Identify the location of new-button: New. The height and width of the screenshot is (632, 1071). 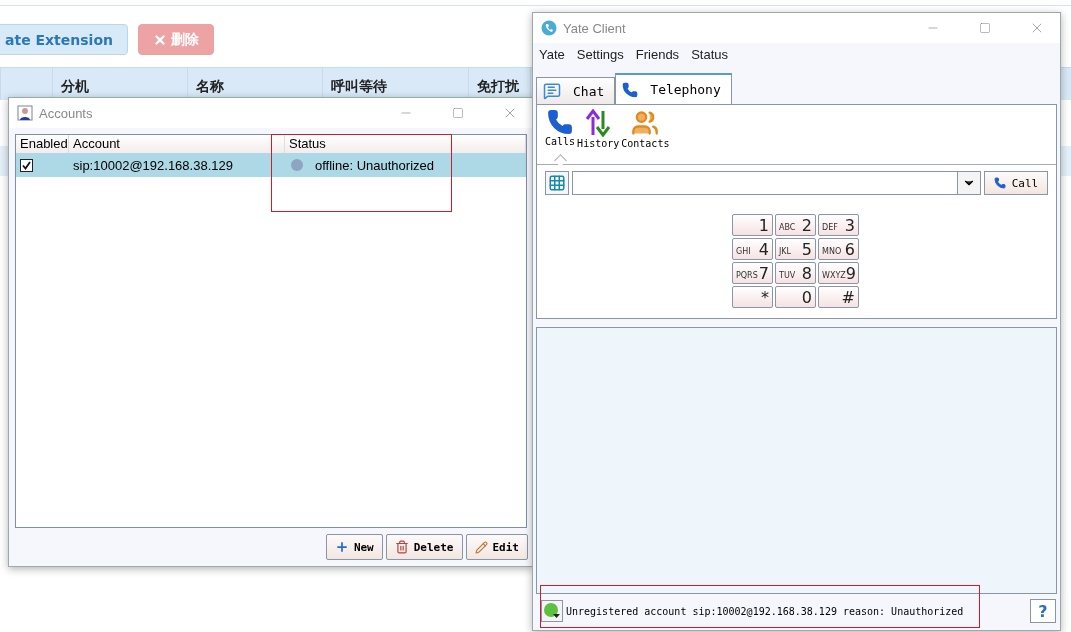
(354, 547).